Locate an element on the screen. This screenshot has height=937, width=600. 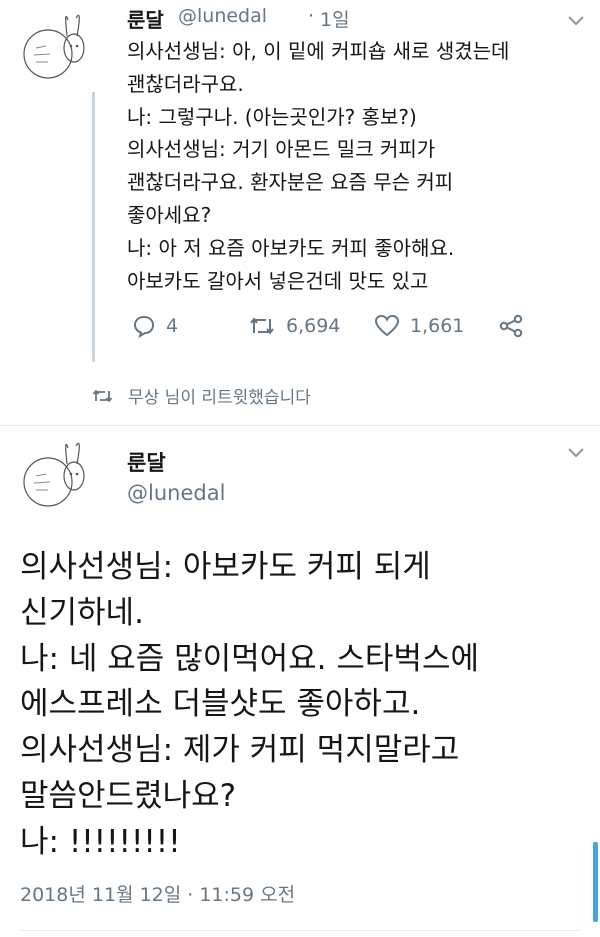
retweet-button: 6,694 is located at coordinates (294, 326).